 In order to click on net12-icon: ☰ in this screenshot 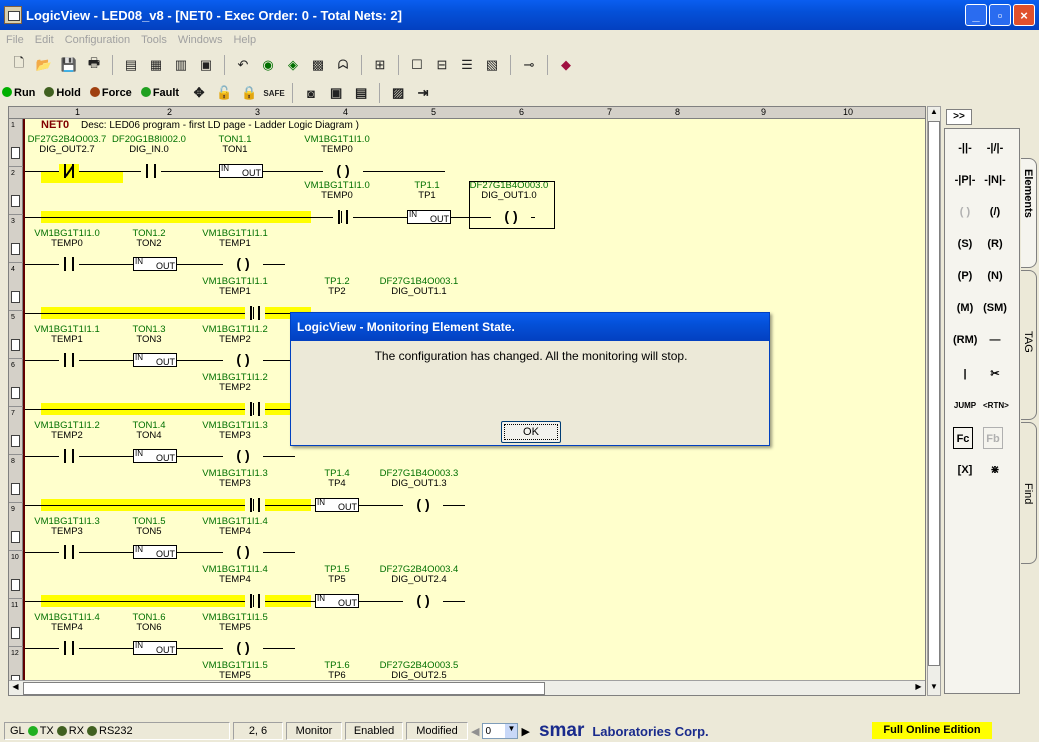, I will do `click(467, 65)`.